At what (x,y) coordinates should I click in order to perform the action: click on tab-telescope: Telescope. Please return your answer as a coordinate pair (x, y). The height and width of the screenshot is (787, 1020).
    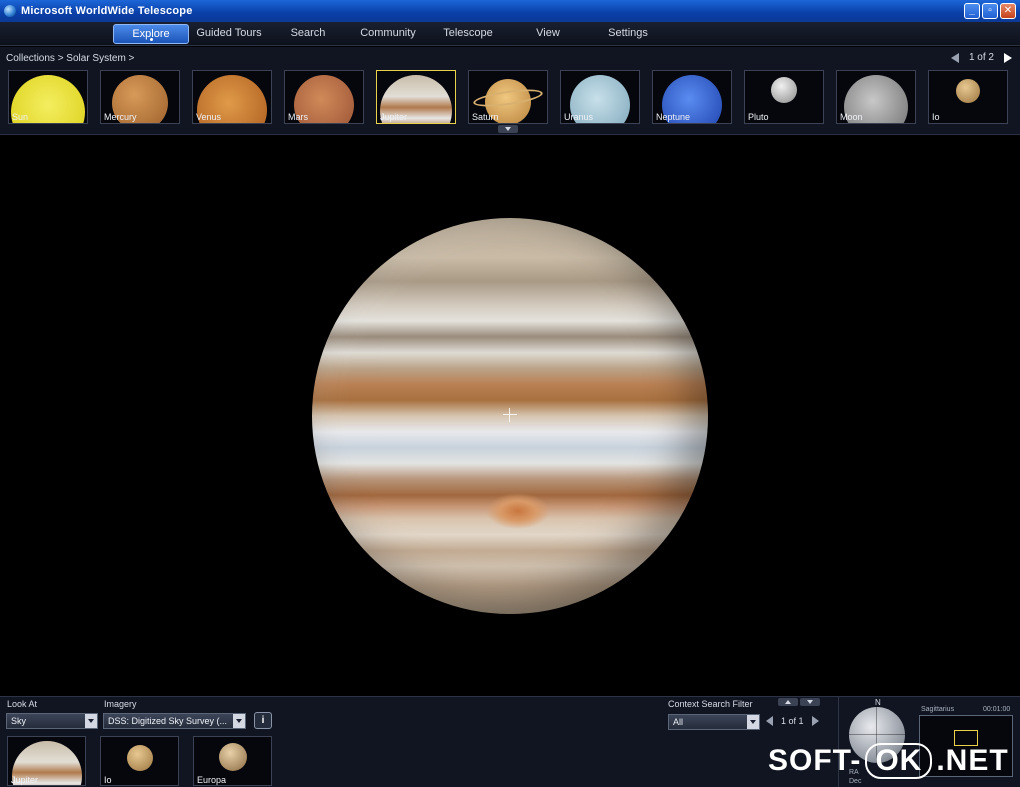
    Looking at the image, I should click on (468, 34).